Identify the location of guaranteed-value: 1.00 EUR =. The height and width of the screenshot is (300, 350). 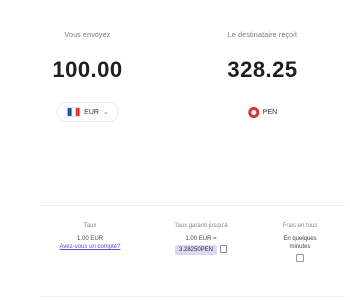
(201, 239).